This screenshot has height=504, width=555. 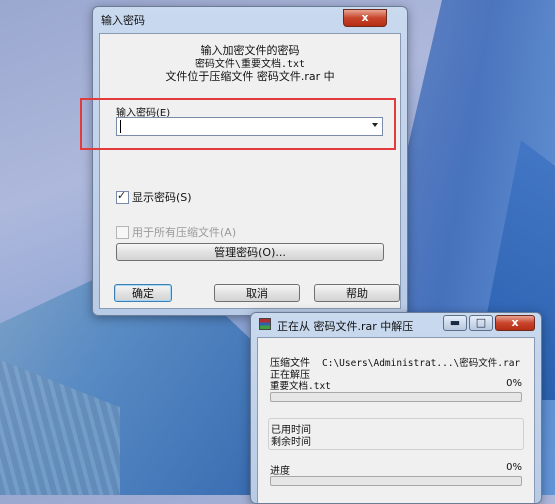 I want to click on dialog-title: 正在从 密码文件.rar 中解压, so click(x=345, y=326).